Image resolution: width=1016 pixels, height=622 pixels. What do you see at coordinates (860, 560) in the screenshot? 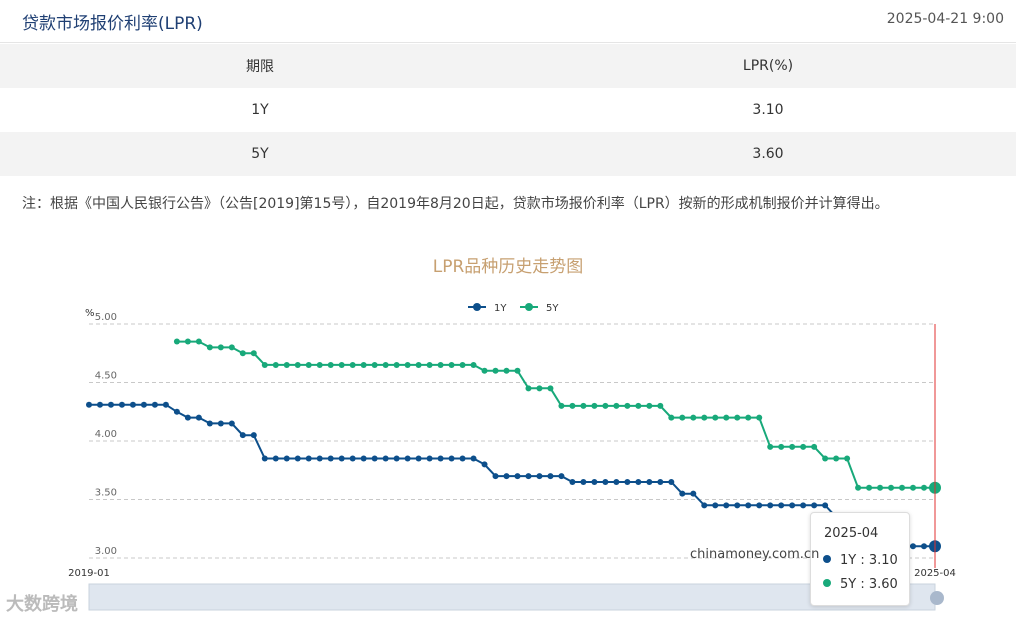
I see `tooltip-row-1y: 1Y : 3.10` at bounding box center [860, 560].